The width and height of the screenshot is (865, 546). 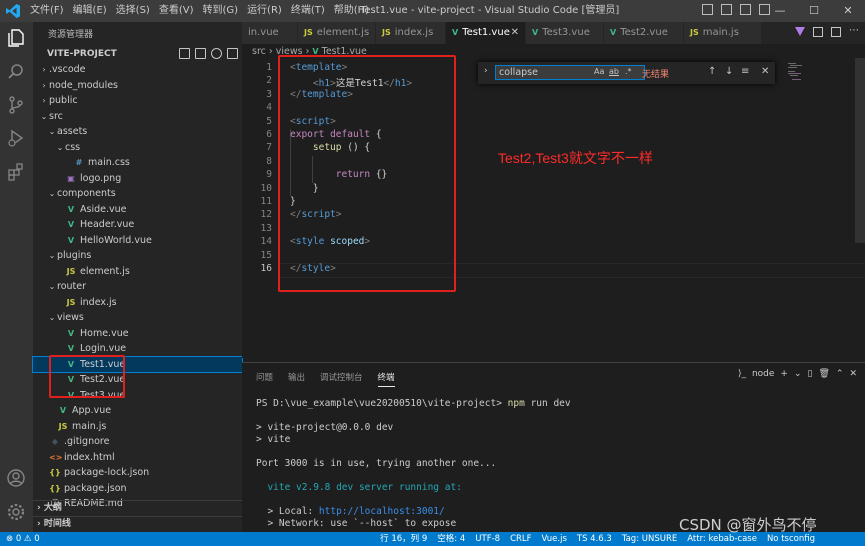 I want to click on tree-item: V App.vue, so click(x=137, y=411).